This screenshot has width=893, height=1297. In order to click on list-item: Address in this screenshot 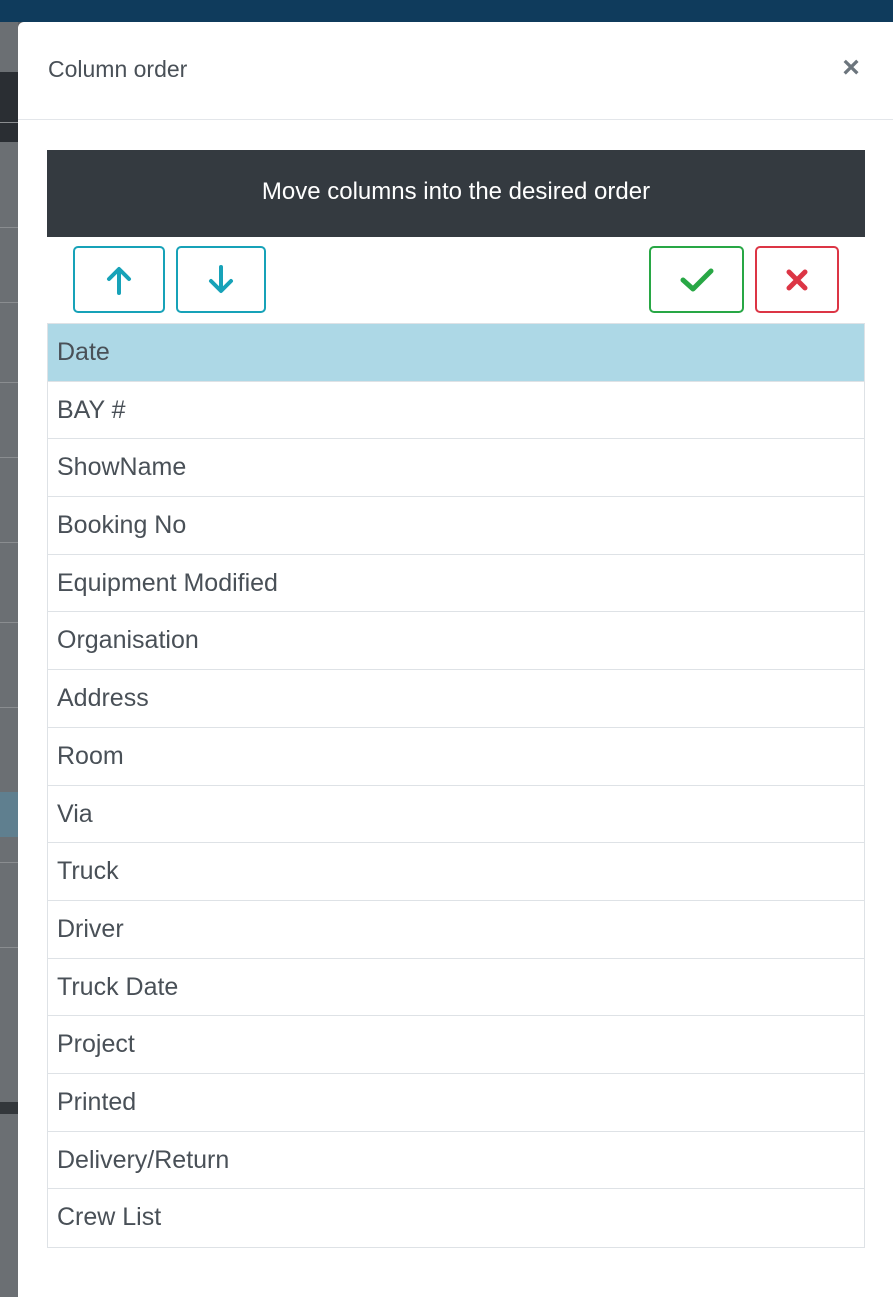, I will do `click(456, 699)`.